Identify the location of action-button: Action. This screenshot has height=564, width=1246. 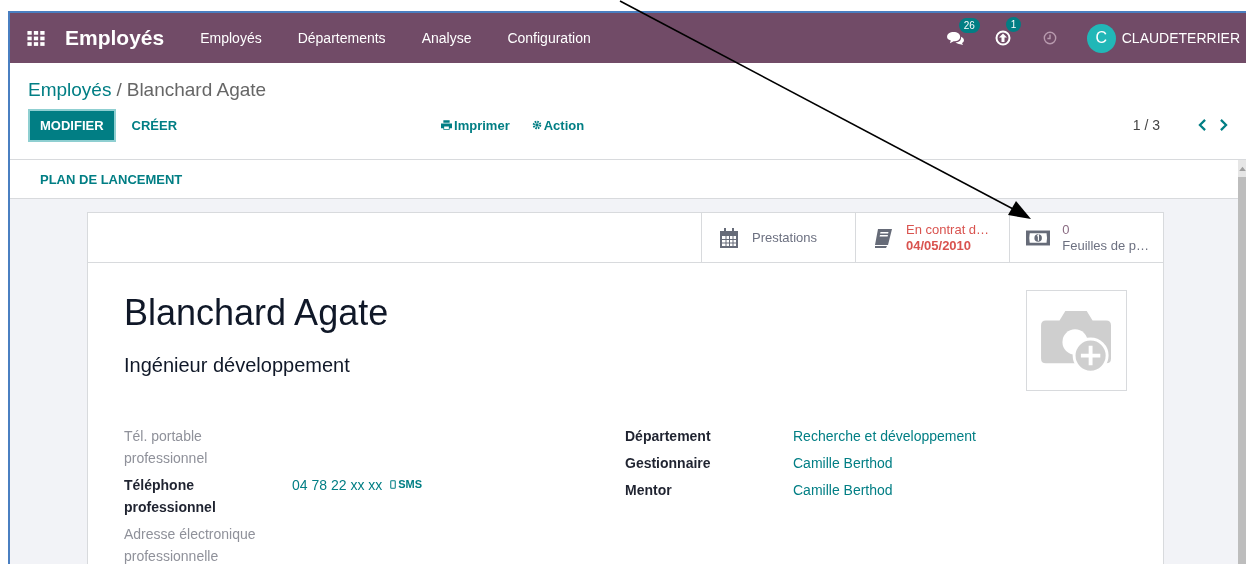
(558, 125).